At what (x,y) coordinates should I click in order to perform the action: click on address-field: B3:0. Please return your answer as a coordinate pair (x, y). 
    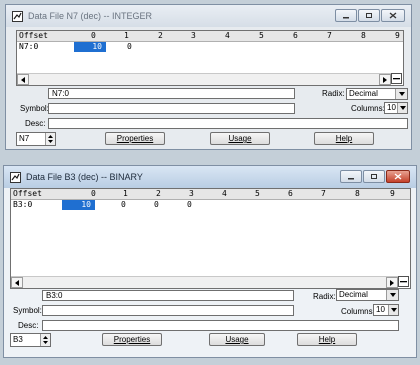
    Looking at the image, I should click on (168, 295).